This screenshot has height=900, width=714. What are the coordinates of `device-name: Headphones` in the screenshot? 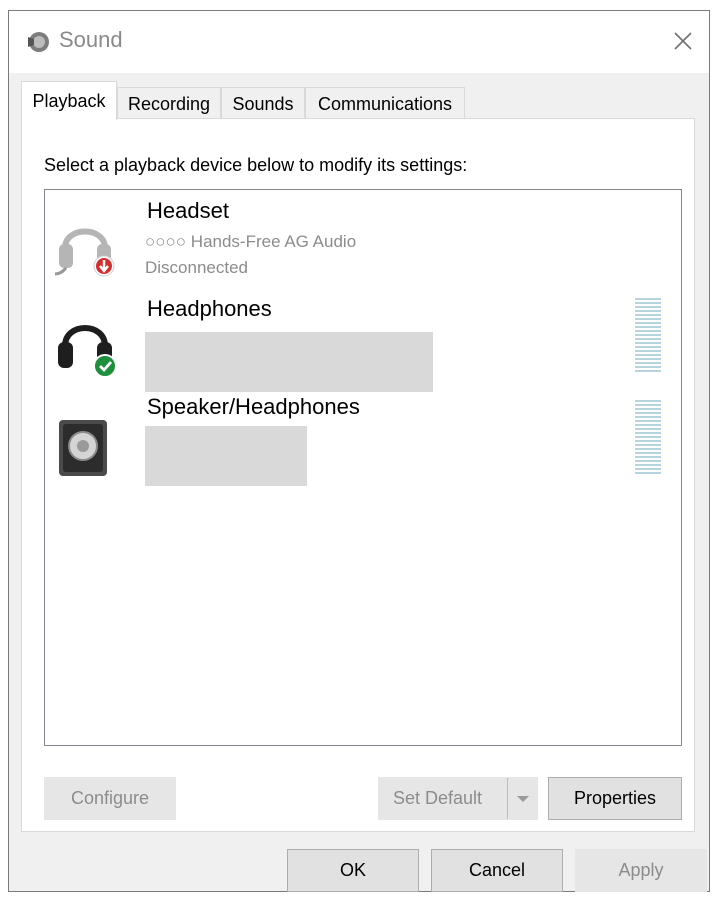 It's located at (209, 308).